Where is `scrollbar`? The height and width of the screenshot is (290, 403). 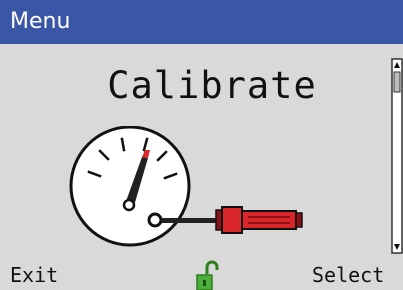
scrollbar is located at coordinates (397, 156).